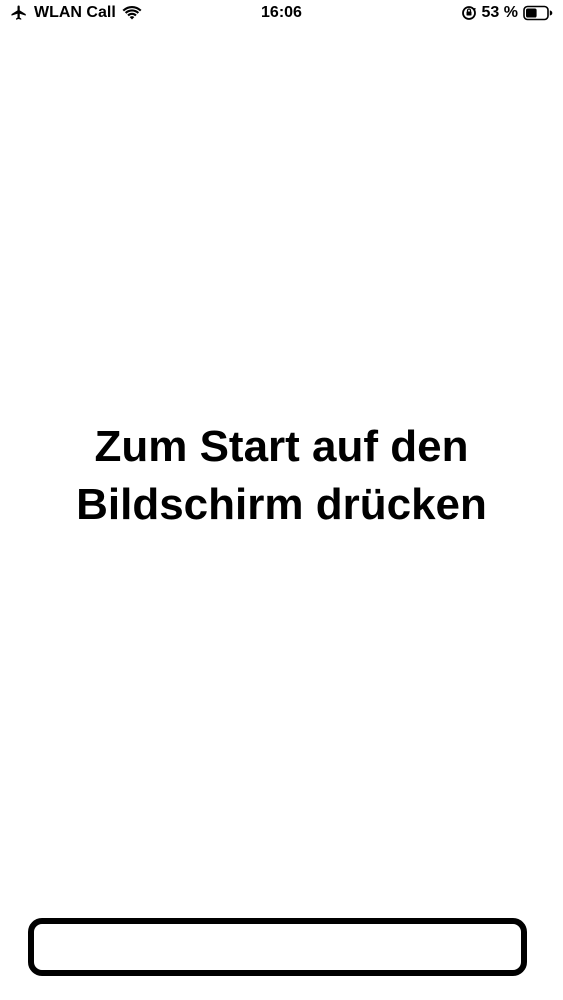 This screenshot has width=563, height=1000. I want to click on status-bar-right: 53 %, so click(507, 13).